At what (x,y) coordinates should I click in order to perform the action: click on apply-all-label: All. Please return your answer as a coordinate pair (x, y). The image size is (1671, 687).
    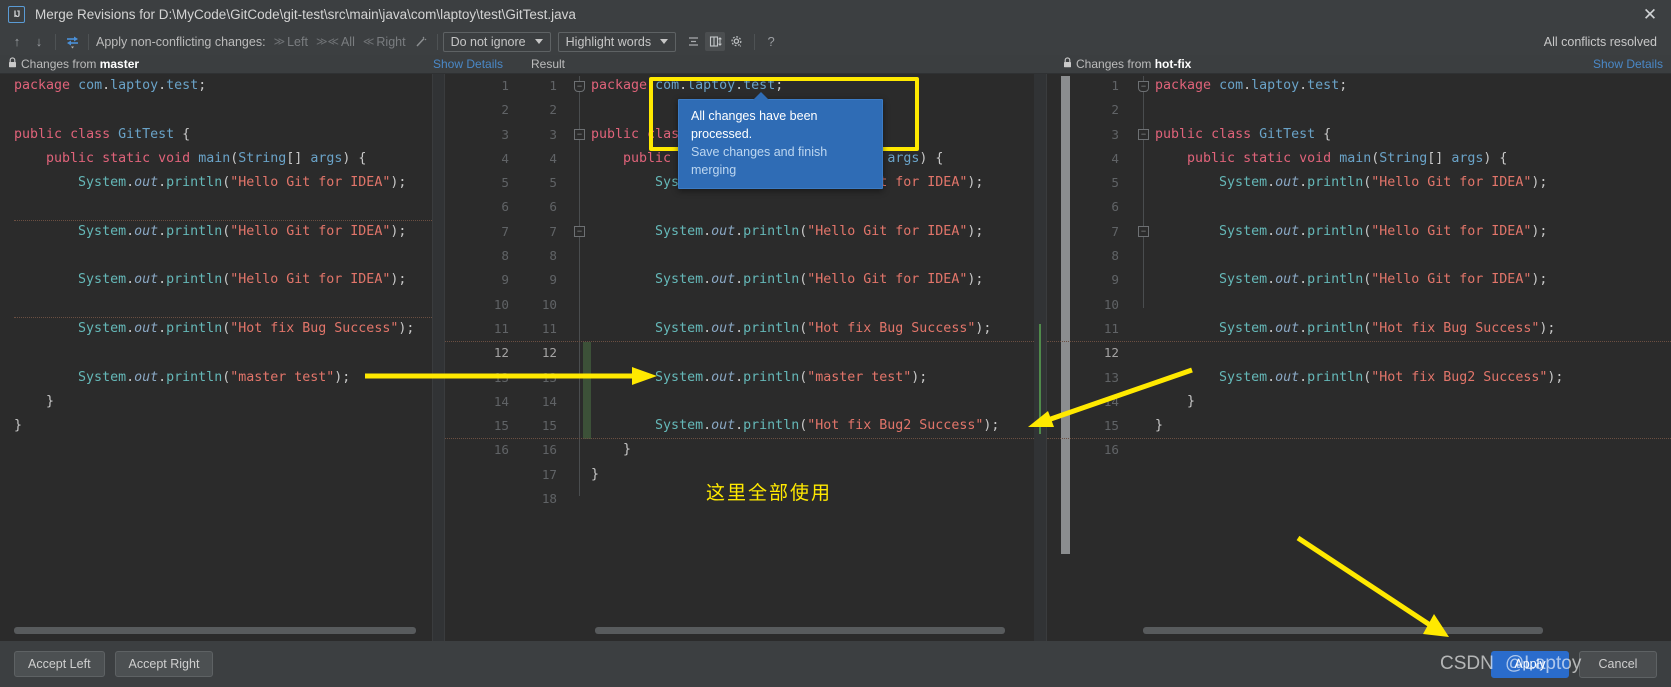
    Looking at the image, I should click on (347, 41).